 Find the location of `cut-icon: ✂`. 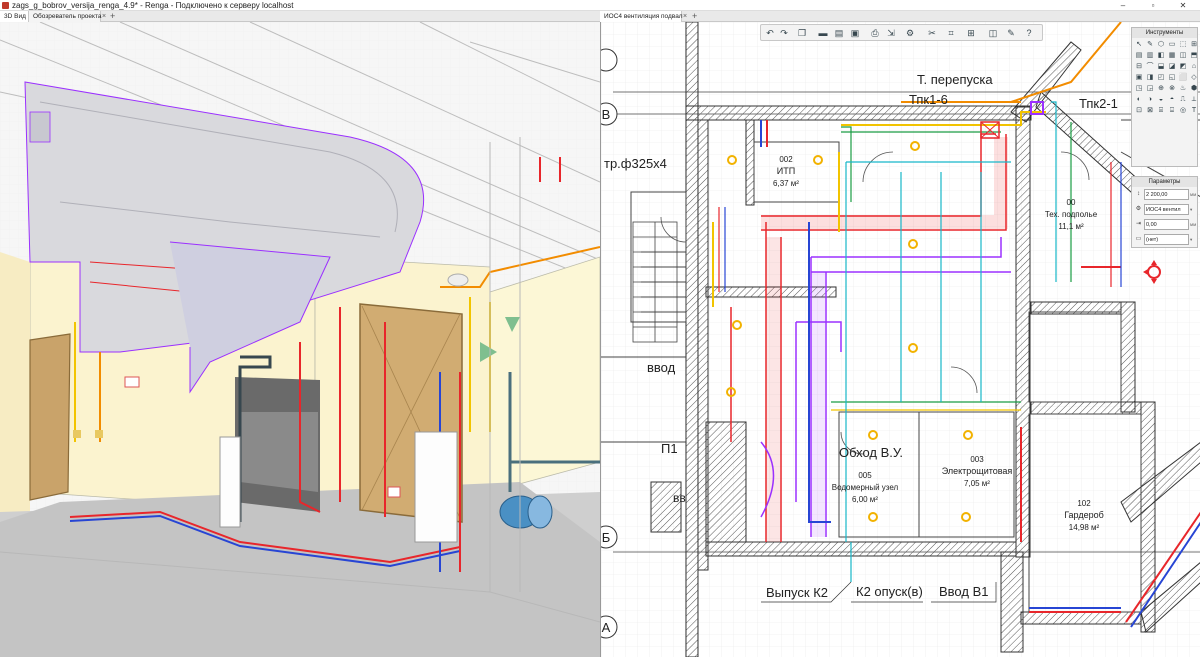

cut-icon: ✂ is located at coordinates (932, 33).